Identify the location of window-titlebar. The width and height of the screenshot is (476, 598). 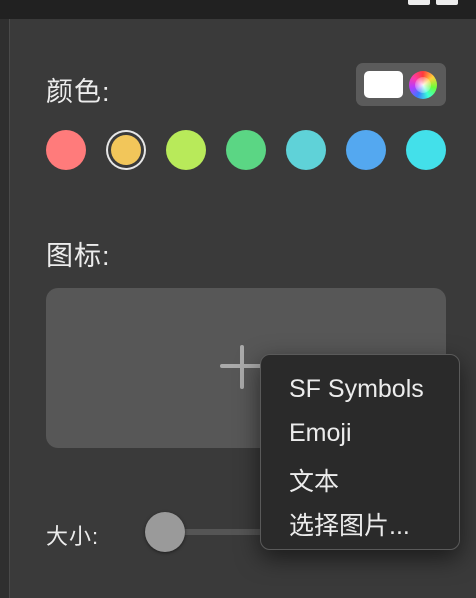
(238, 9).